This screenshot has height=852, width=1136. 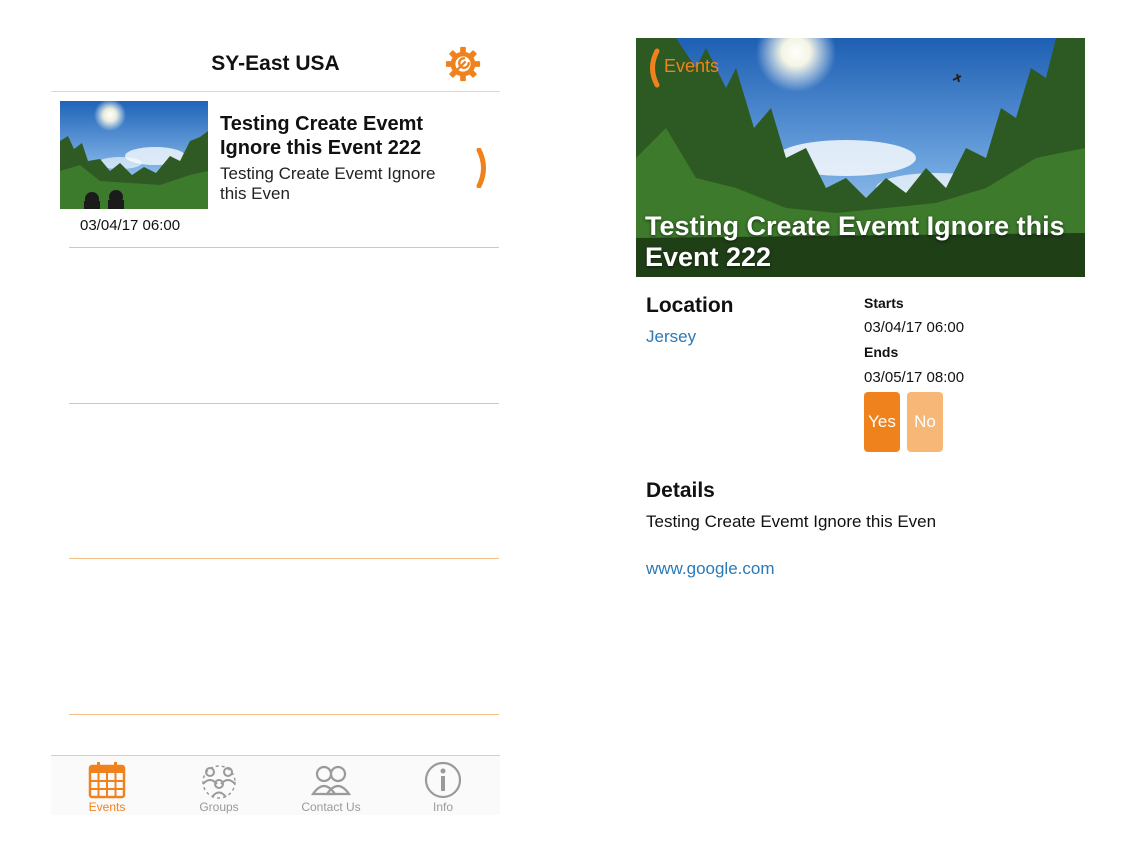 I want to click on details-heading: Details, so click(x=680, y=490).